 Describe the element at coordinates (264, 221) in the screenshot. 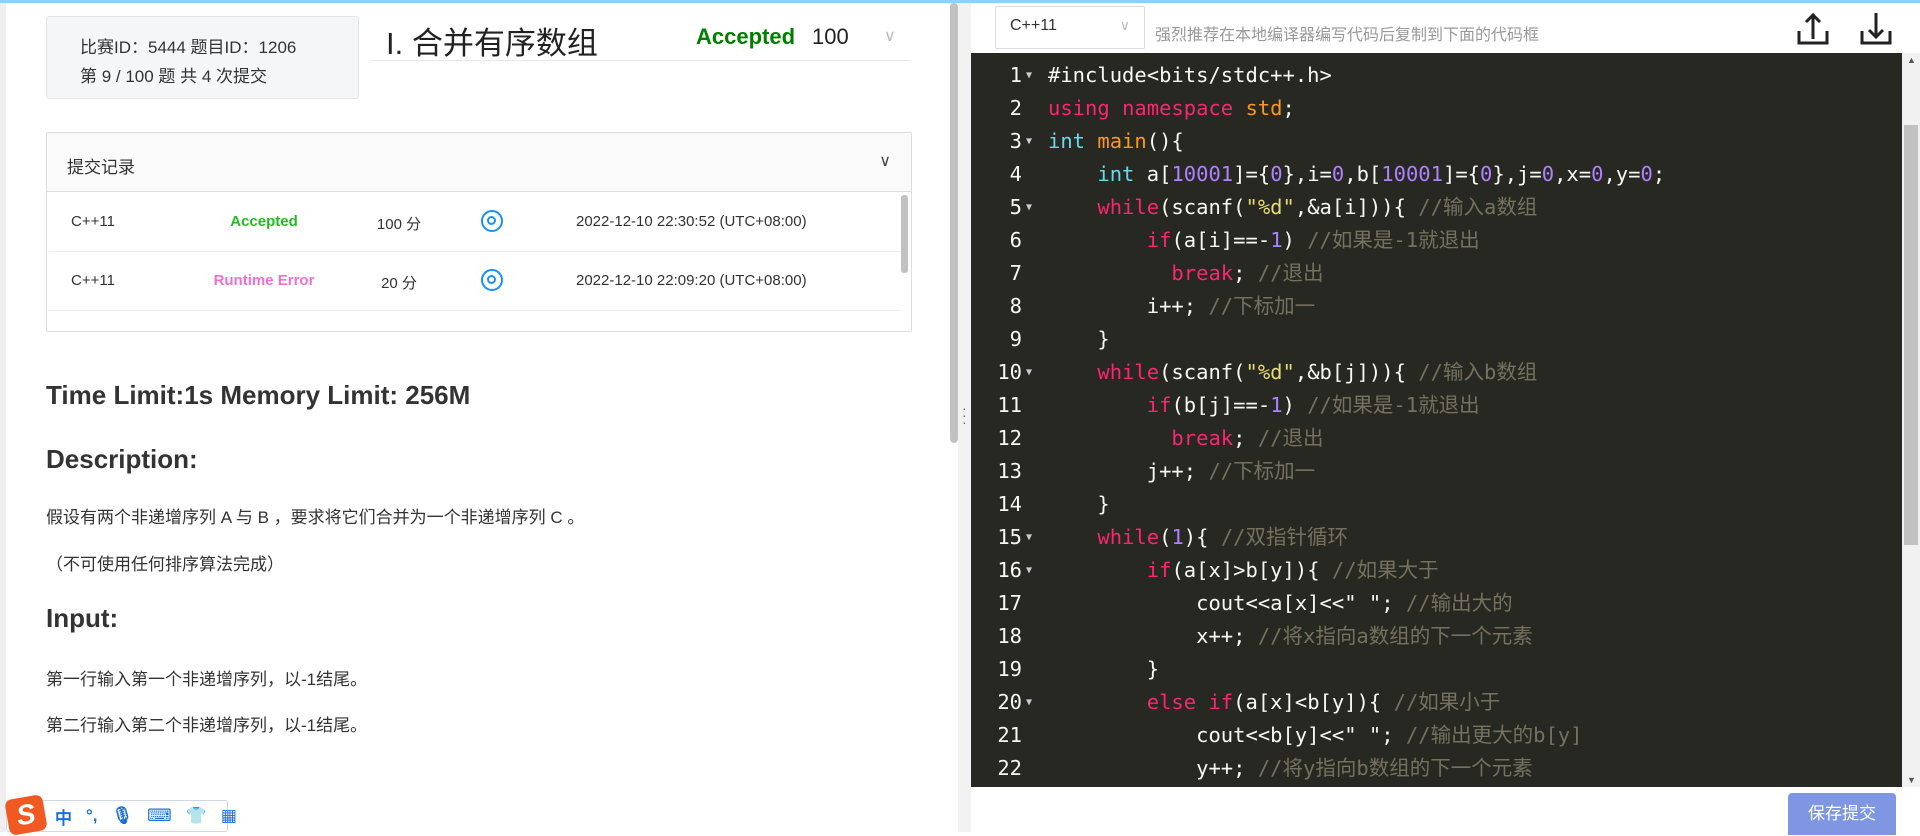

I see `row-status: Accepted` at that location.